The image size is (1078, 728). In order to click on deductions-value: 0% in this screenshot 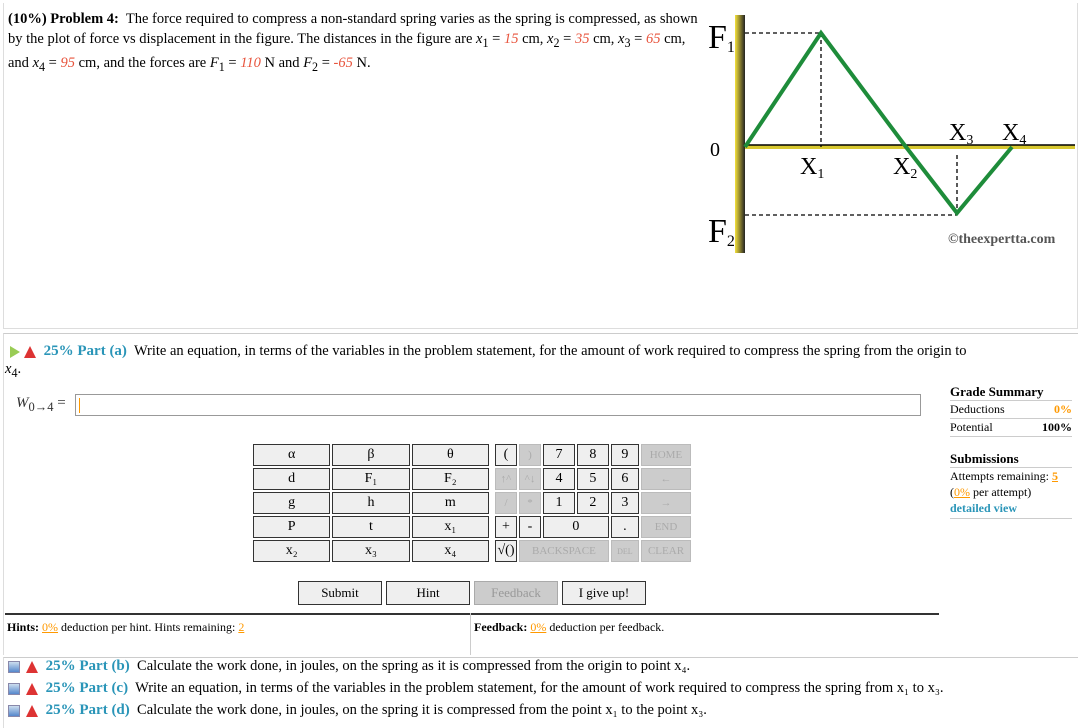, I will do `click(1063, 409)`.